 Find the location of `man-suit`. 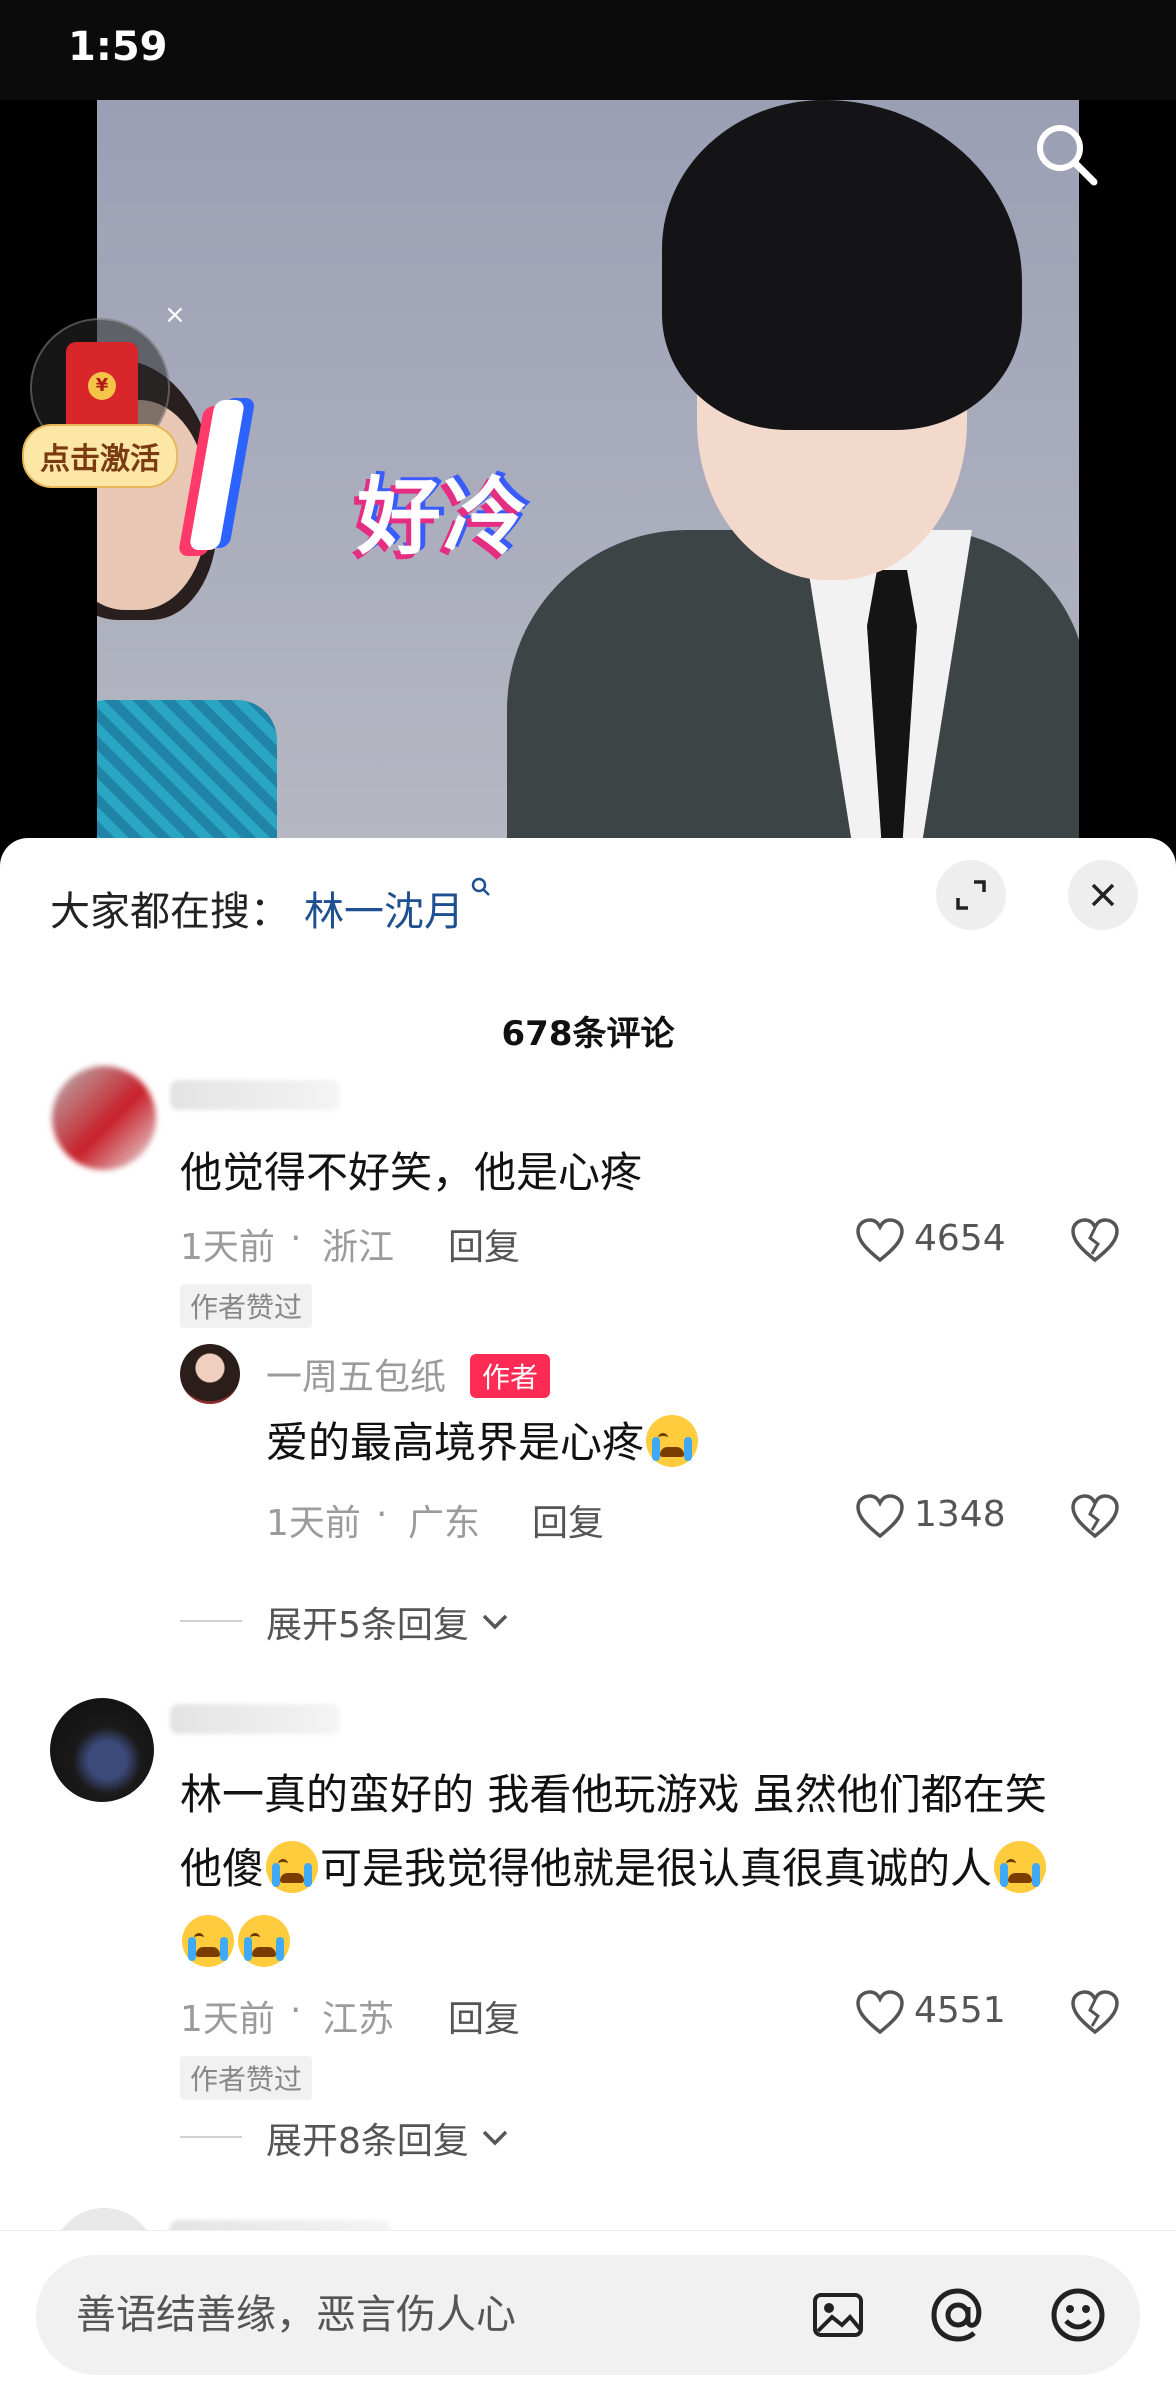

man-suit is located at coordinates (793, 685).